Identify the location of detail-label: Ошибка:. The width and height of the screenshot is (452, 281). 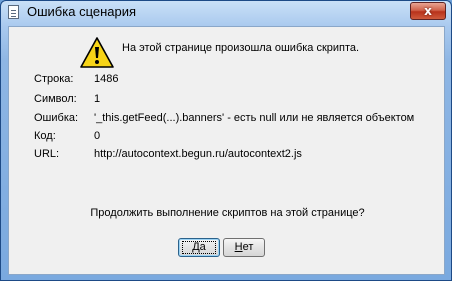
(56, 118).